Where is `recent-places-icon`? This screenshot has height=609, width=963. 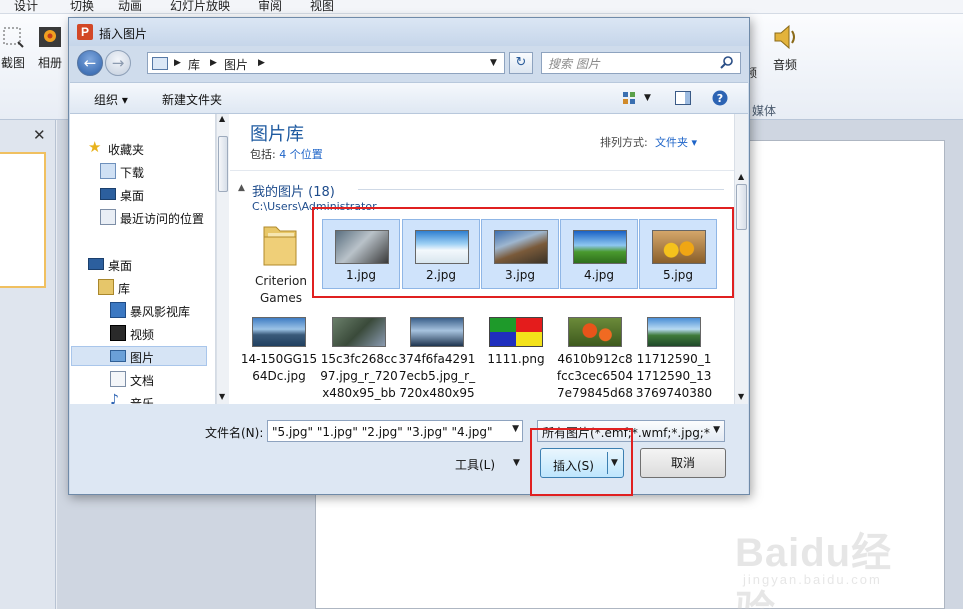 recent-places-icon is located at coordinates (108, 217).